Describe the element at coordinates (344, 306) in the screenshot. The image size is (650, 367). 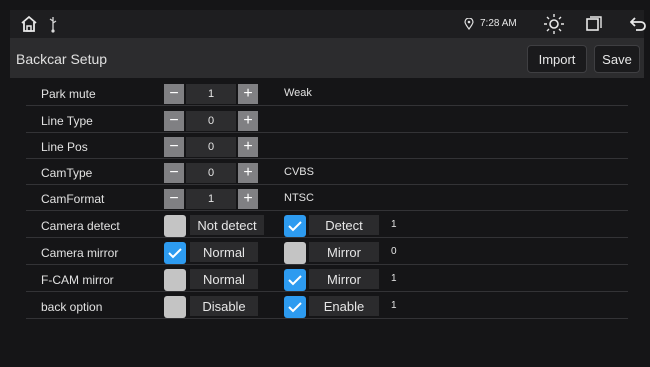
I see `option-label: Enable` at that location.